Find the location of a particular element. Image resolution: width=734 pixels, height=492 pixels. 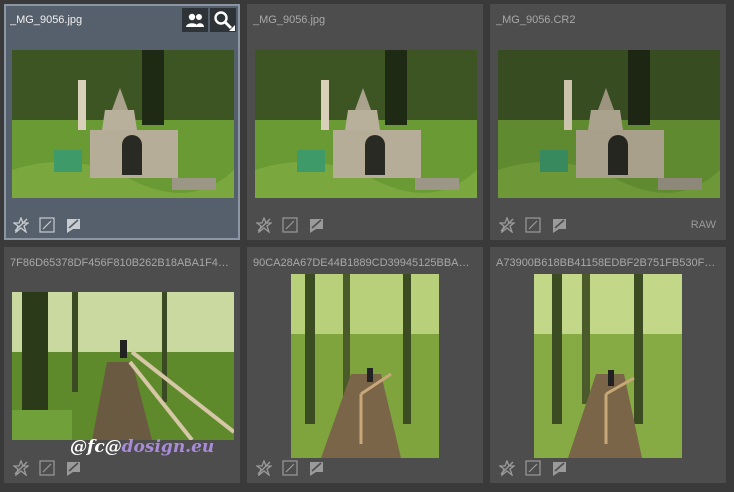

thumbnail-hover-buttons is located at coordinates (209, 20).